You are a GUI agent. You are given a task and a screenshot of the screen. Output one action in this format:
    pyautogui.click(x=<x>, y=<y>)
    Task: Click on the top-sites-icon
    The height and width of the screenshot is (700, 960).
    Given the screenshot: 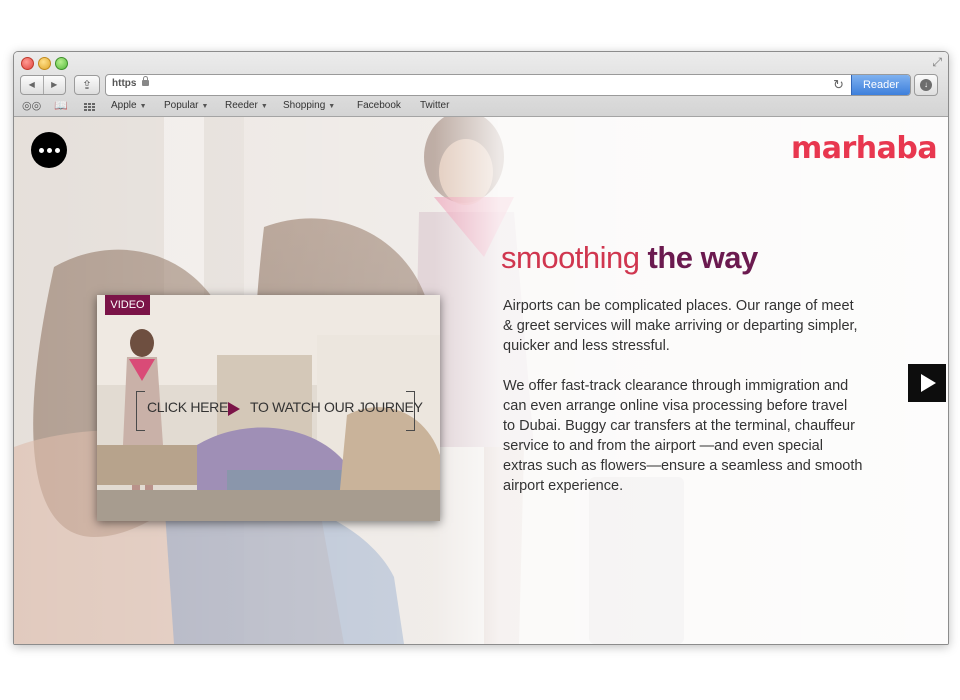 What is the action you would take?
    pyautogui.click(x=89, y=106)
    